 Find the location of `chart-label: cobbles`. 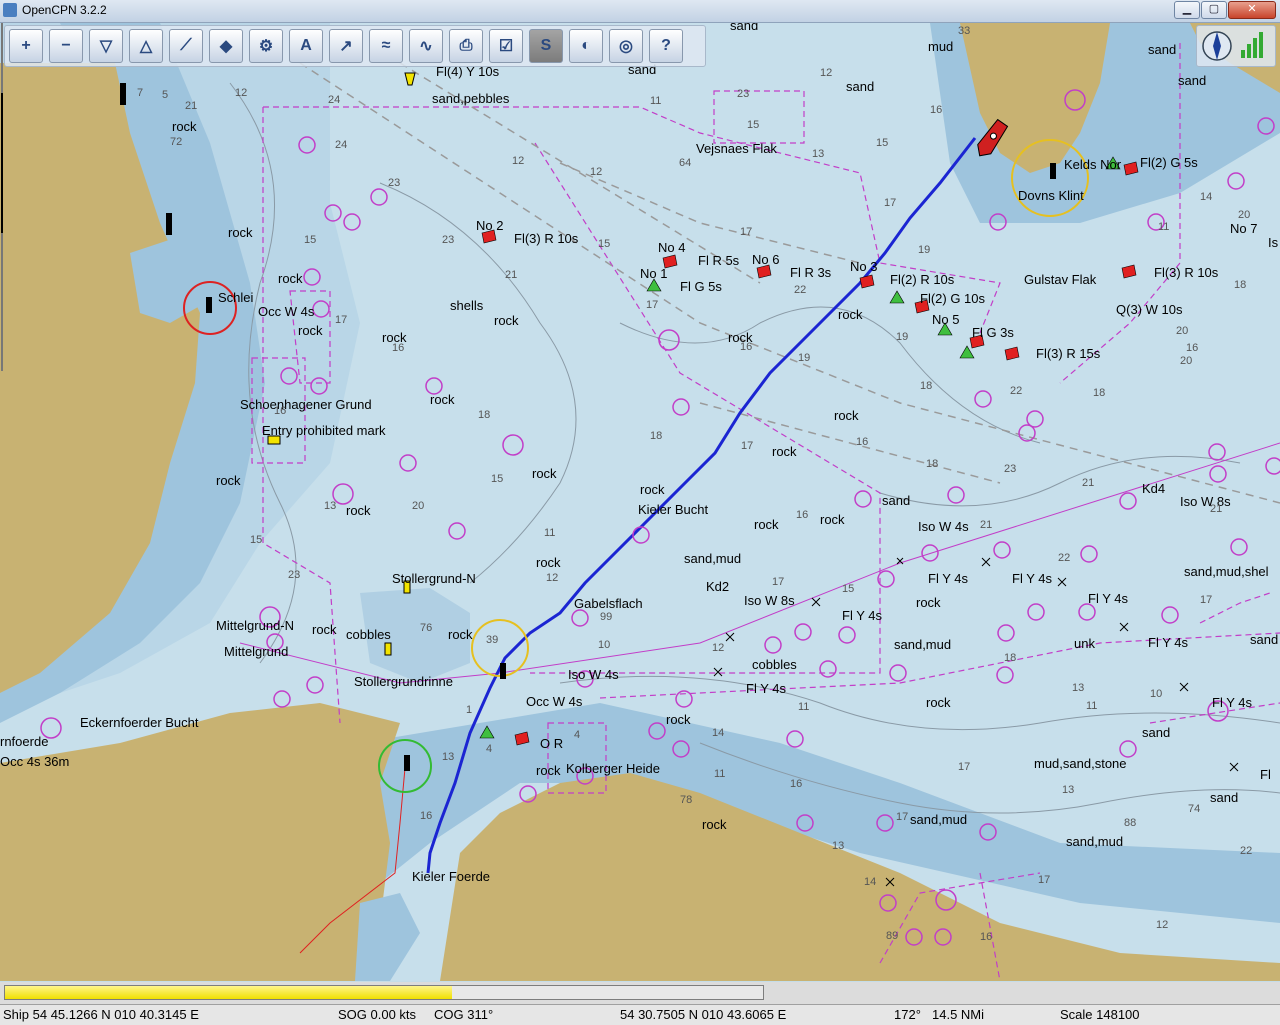

chart-label: cobbles is located at coordinates (774, 664).